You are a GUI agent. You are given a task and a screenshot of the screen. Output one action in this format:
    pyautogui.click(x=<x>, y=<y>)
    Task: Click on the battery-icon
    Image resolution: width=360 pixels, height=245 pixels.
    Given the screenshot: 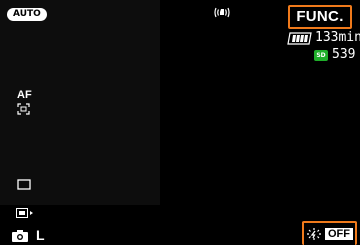 What is the action you would take?
    pyautogui.click(x=299, y=38)
    